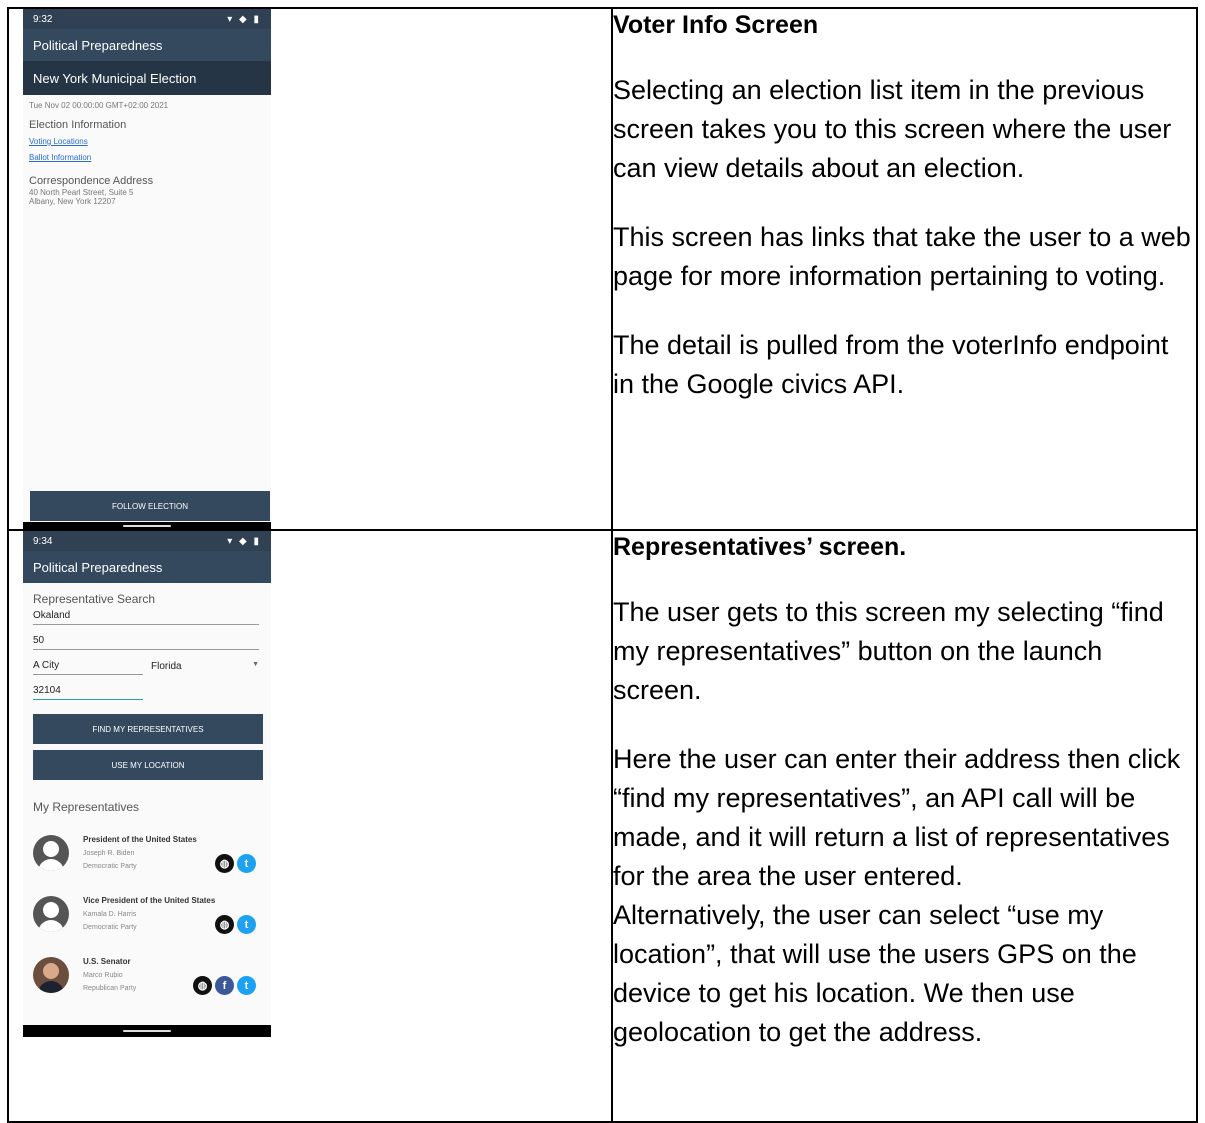 The width and height of the screenshot is (1205, 1123). I want to click on use-location-button: USE MY LOCATION, so click(148, 765).